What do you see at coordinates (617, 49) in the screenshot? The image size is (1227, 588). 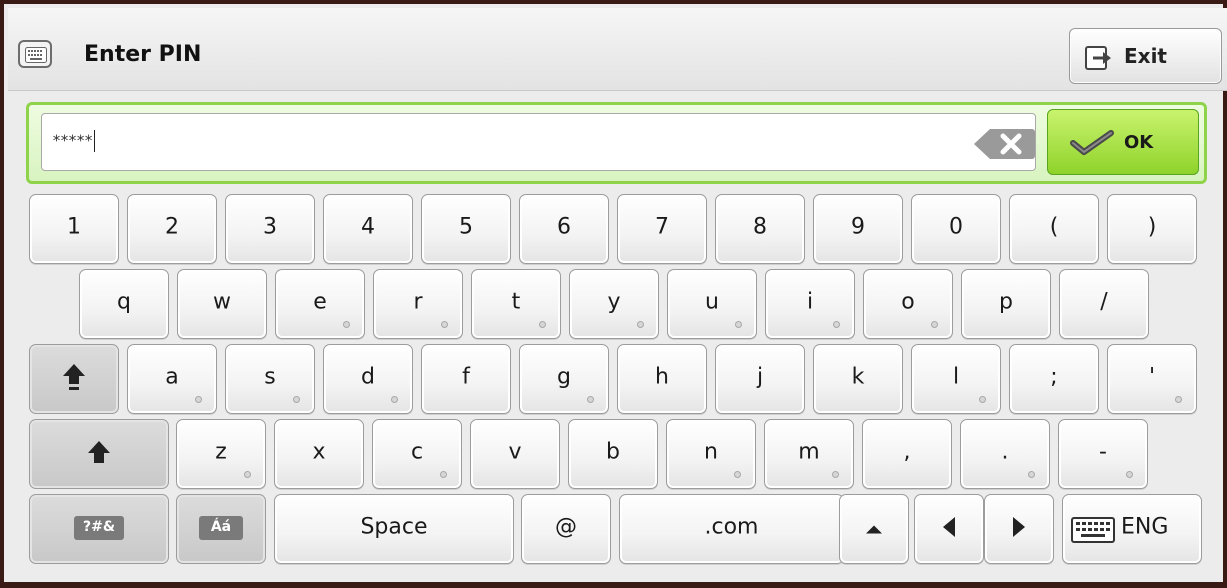 I see `dialog-header: Enter PIN Exit` at bounding box center [617, 49].